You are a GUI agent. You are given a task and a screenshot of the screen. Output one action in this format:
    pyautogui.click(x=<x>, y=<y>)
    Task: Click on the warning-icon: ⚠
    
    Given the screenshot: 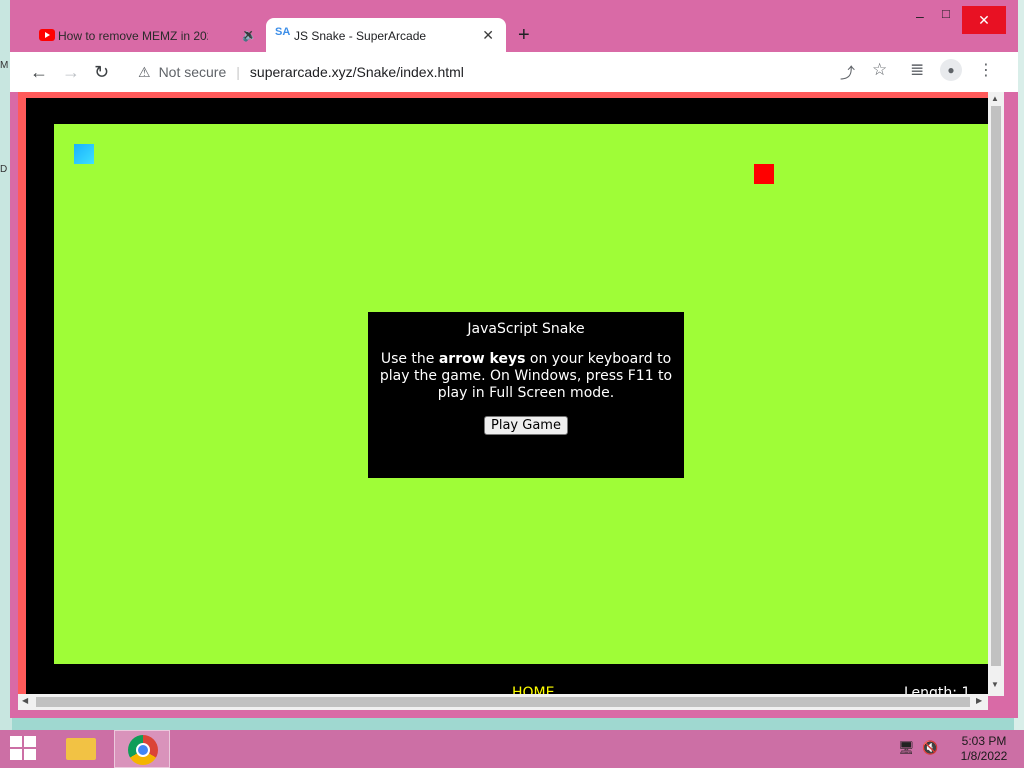 What is the action you would take?
    pyautogui.click(x=144, y=72)
    